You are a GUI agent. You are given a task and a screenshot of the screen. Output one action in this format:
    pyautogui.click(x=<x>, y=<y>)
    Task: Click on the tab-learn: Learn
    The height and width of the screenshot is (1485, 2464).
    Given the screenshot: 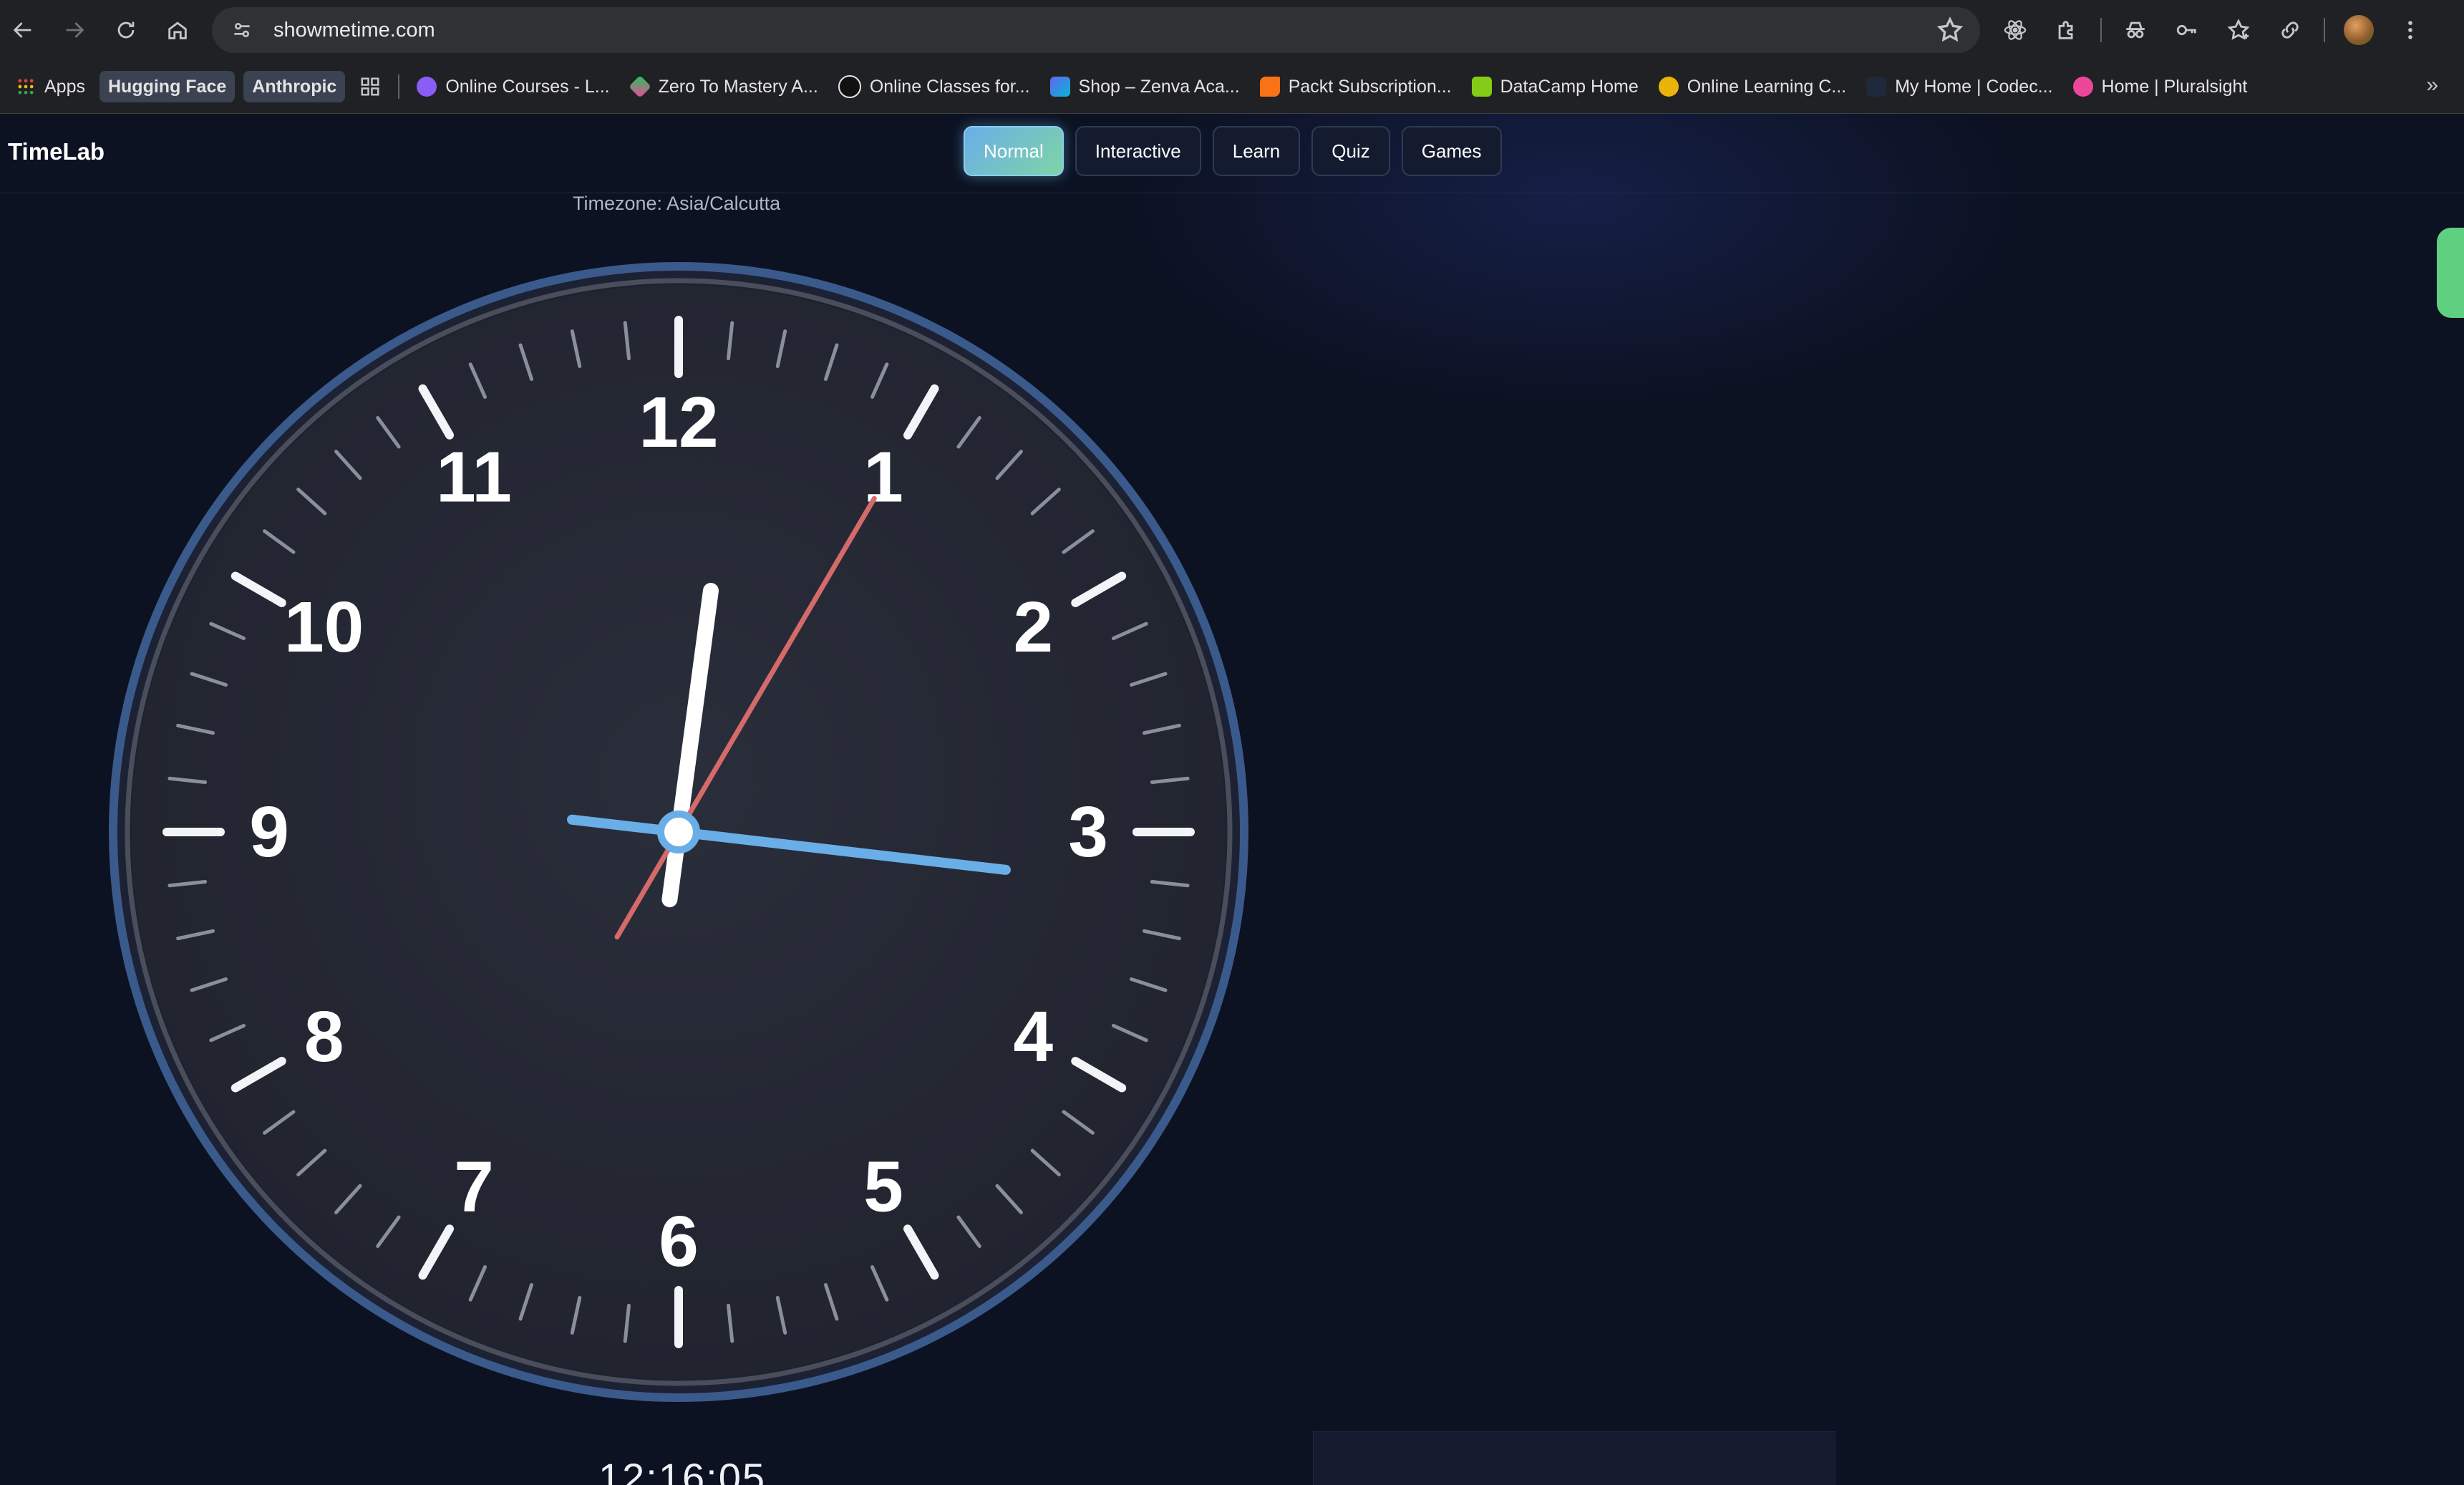 What is the action you would take?
    pyautogui.click(x=1256, y=151)
    